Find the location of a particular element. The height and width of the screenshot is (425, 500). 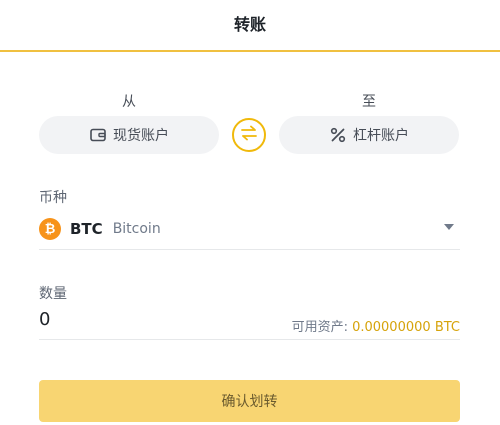

header: 转账 is located at coordinates (250, 26).